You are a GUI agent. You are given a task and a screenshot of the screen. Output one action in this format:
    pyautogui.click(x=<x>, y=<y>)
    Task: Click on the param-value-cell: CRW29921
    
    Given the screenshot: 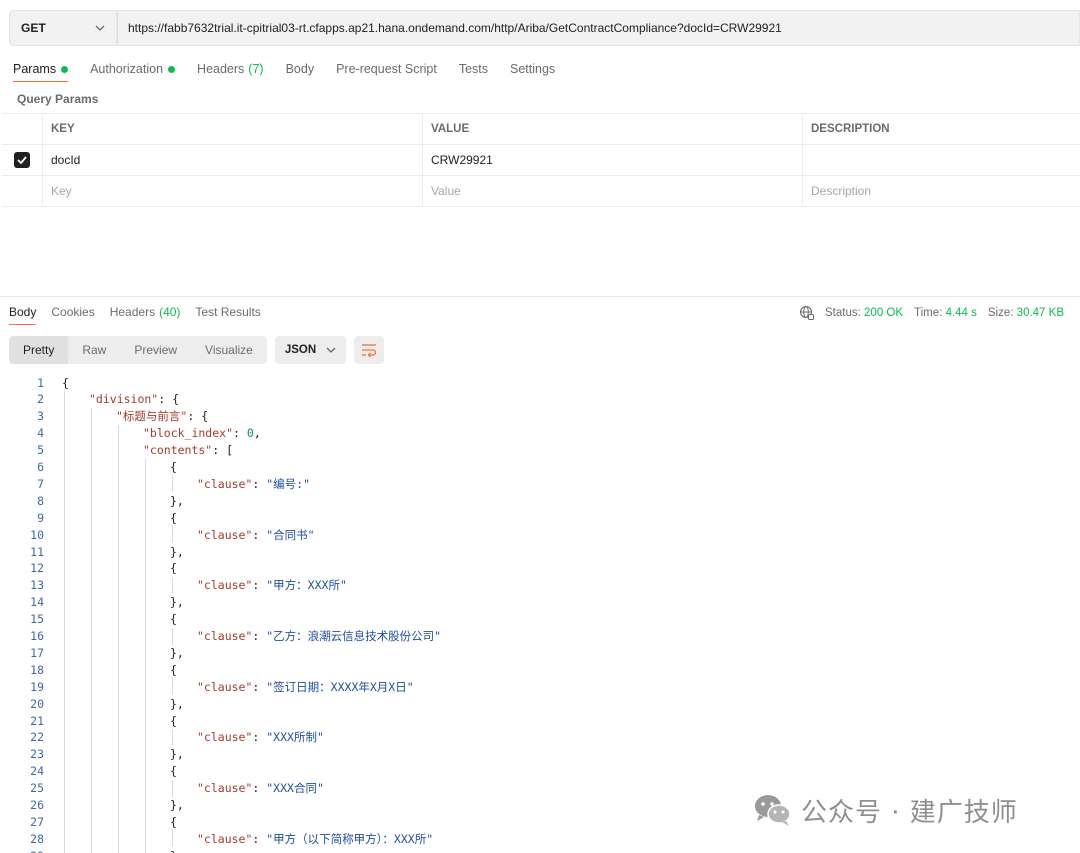 What is the action you would take?
    pyautogui.click(x=613, y=160)
    